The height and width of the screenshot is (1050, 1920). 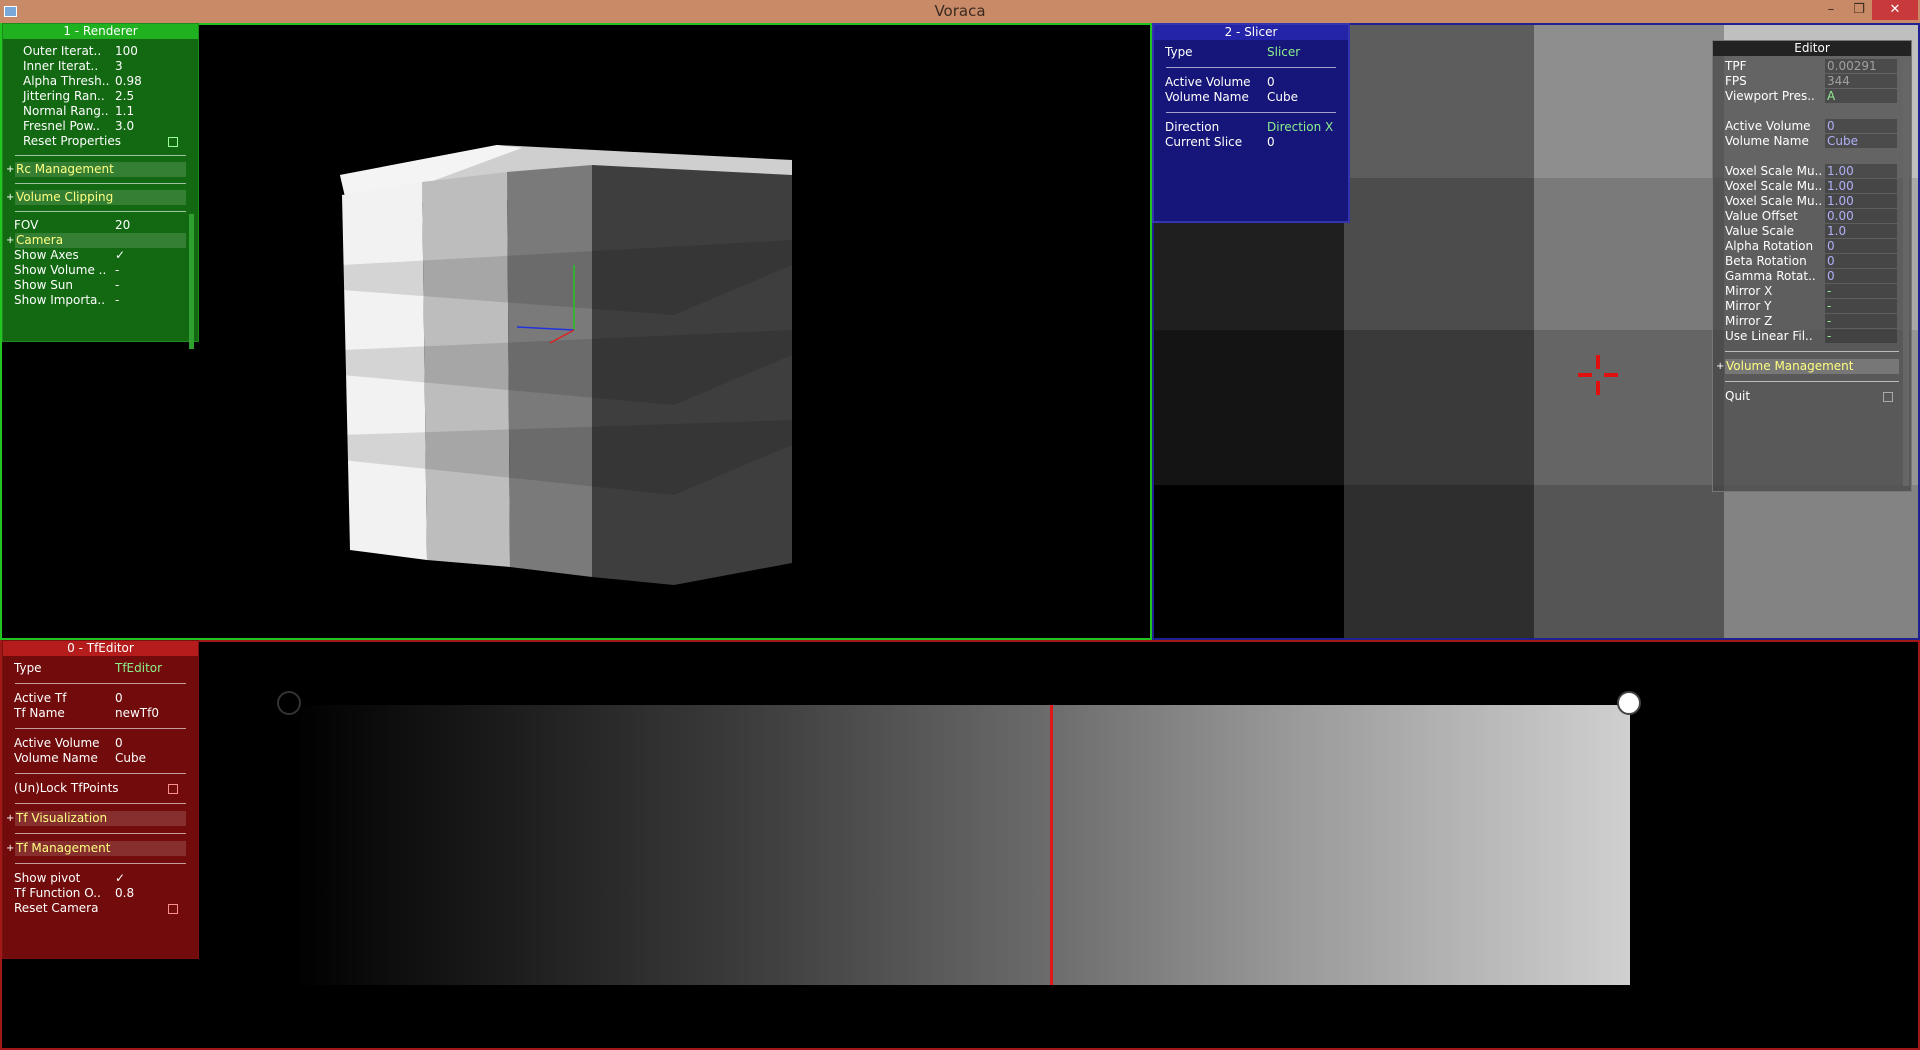 What do you see at coordinates (1812, 48) in the screenshot?
I see `editor-panel-title: Editor` at bounding box center [1812, 48].